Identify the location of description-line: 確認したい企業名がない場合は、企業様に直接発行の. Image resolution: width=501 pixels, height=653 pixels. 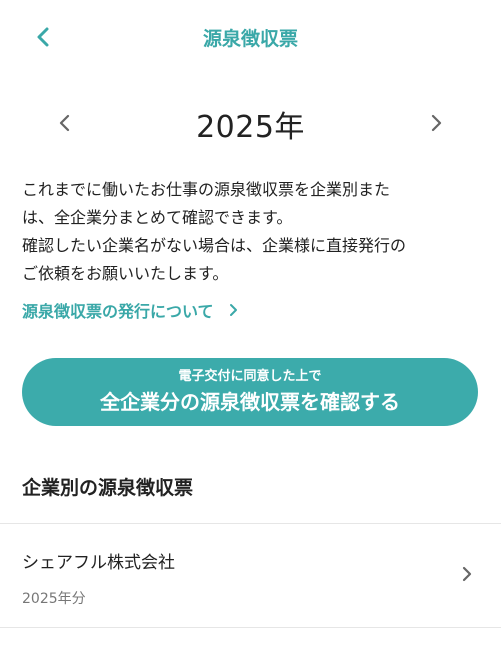
(214, 245).